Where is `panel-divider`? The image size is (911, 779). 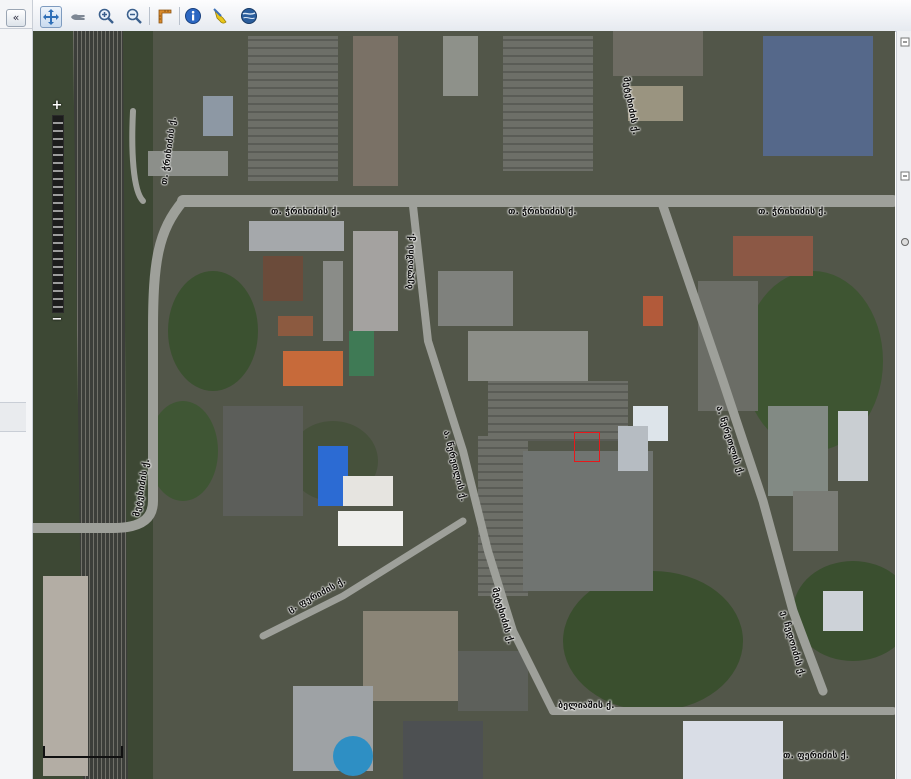 panel-divider is located at coordinates (16, 28).